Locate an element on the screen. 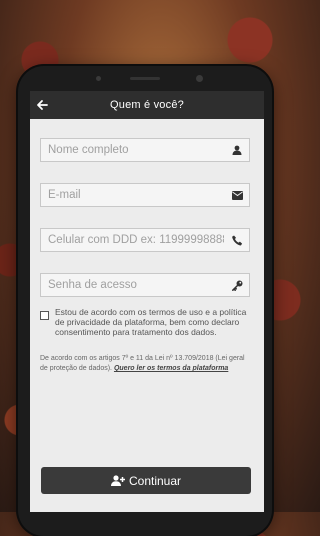 The image size is (320, 536). name-input is located at coordinates (136, 150).